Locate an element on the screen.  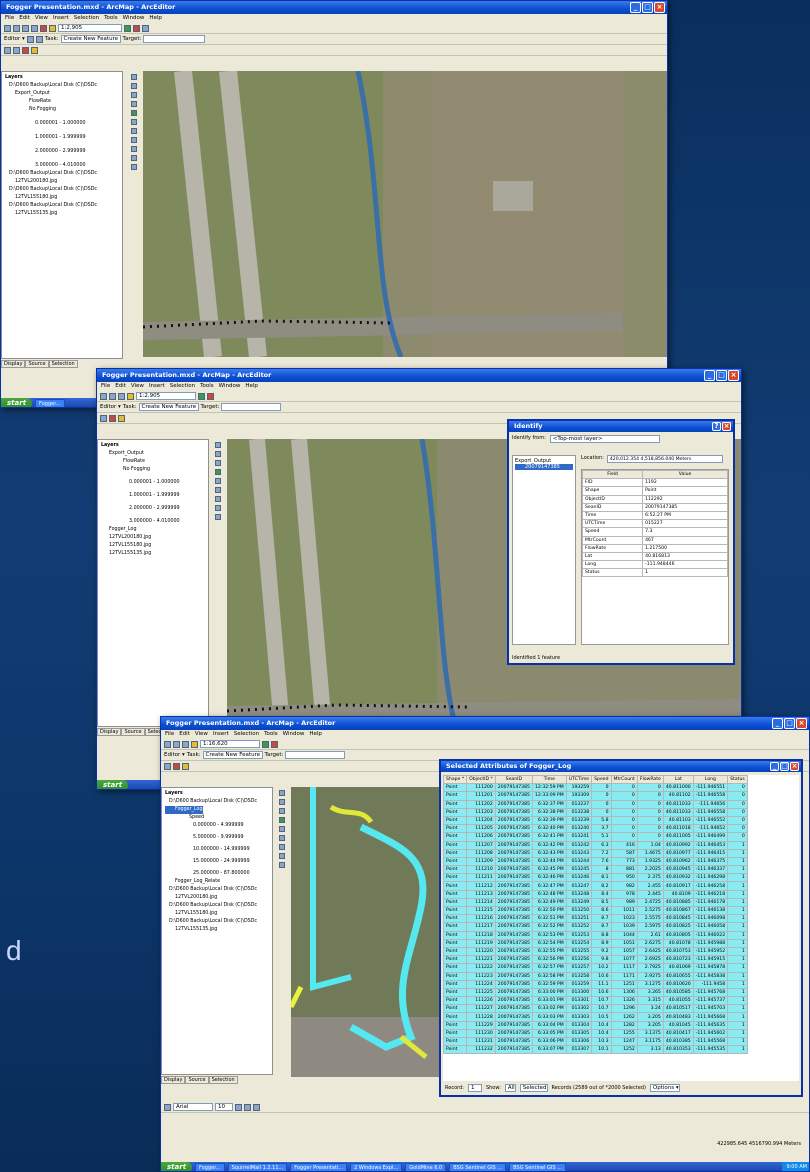
toc-raster-layer: 12TVL200180.jpg is located at coordinates (62, 182).